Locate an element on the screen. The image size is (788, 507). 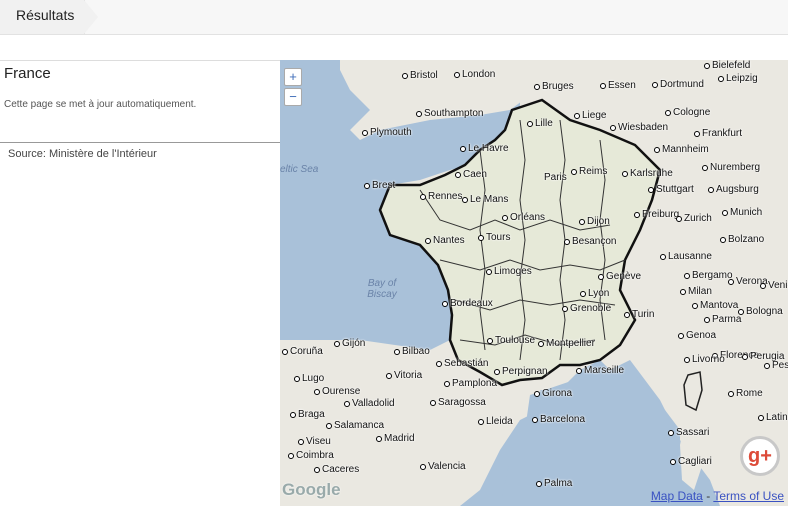
place-label: Cagliari is located at coordinates (691, 461).